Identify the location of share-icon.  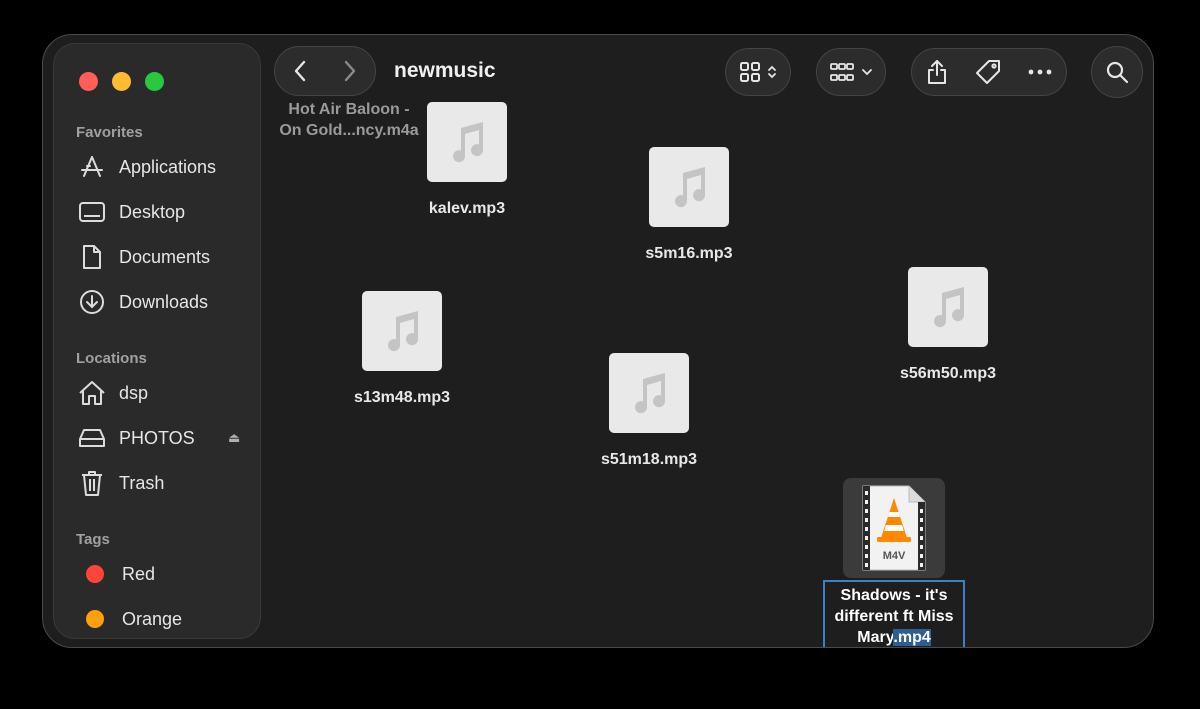
(936, 72).